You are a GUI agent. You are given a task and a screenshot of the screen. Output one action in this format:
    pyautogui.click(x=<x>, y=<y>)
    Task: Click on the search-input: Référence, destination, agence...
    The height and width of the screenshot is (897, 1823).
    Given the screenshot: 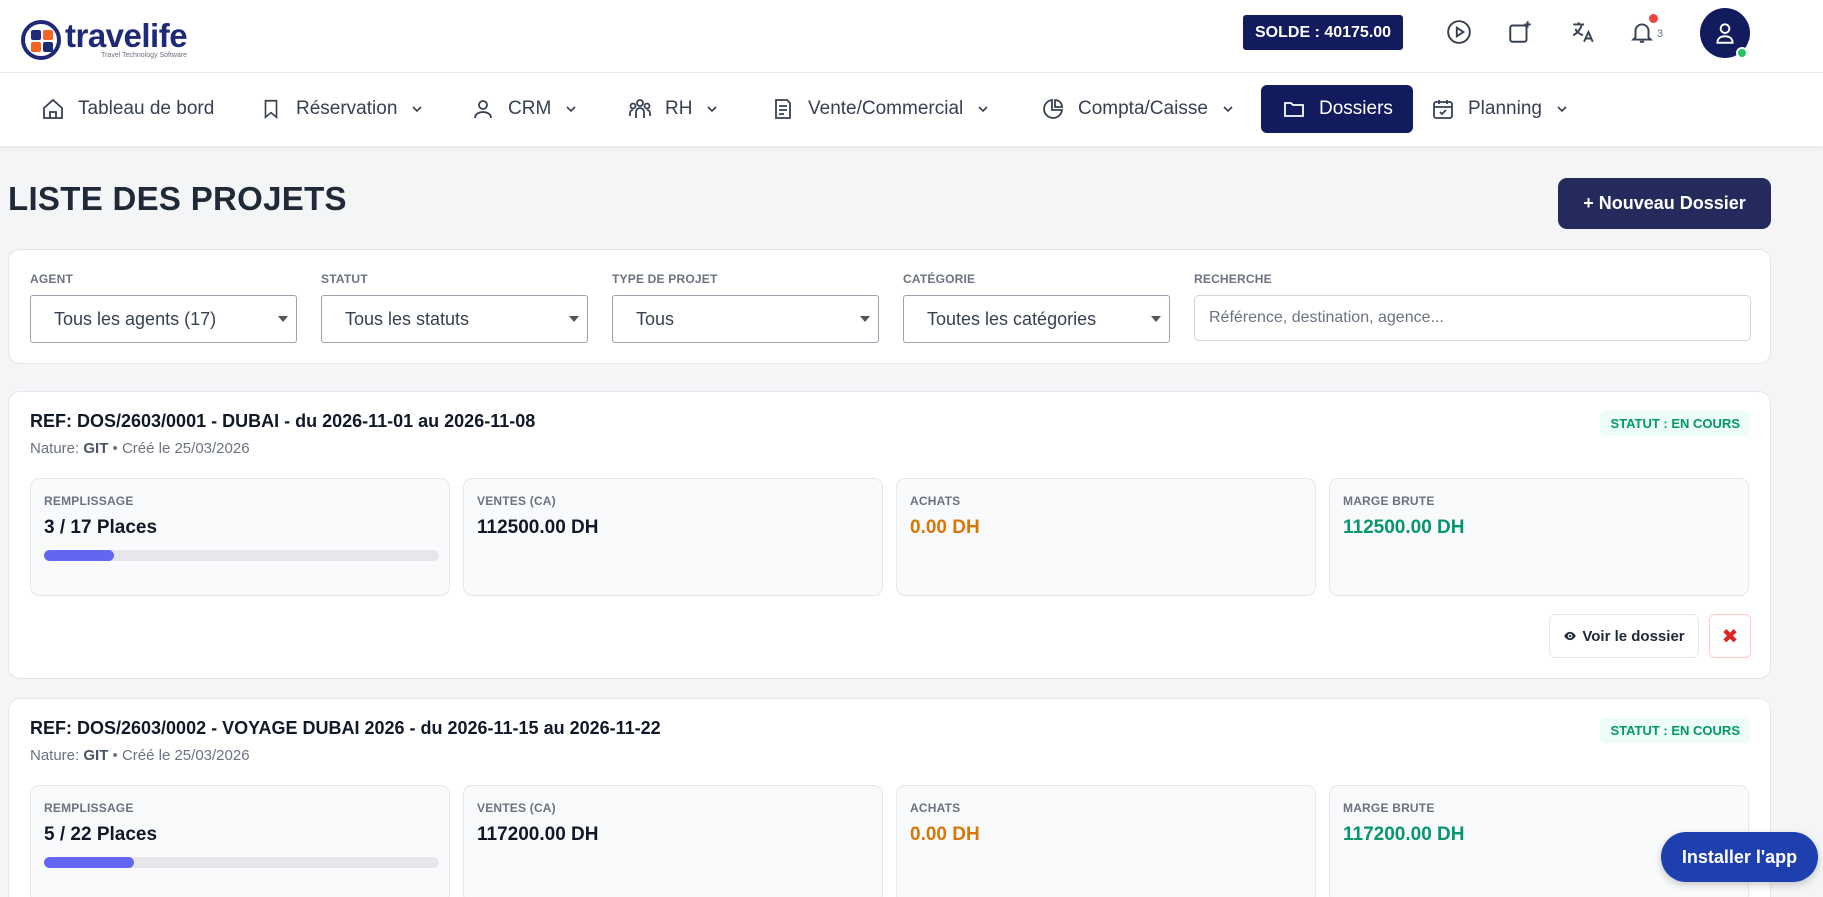 What is the action you would take?
    pyautogui.click(x=1472, y=318)
    